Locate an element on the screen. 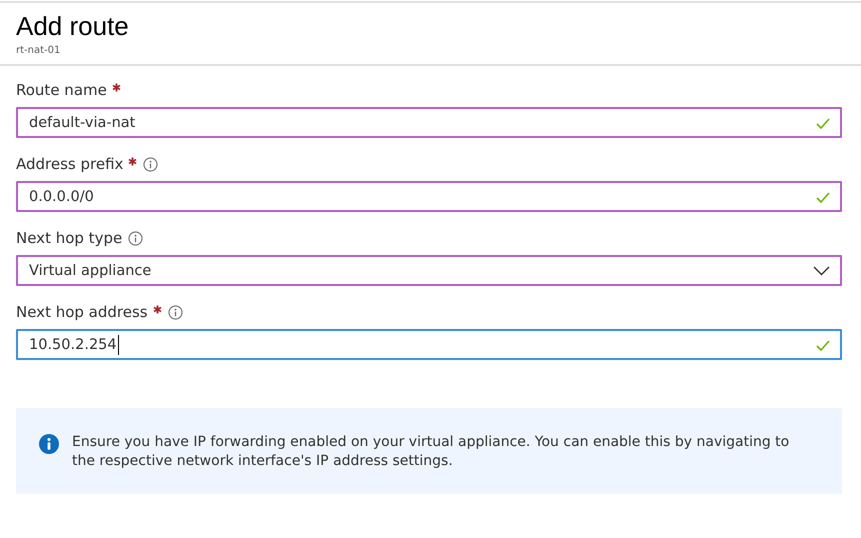 This screenshot has height=538, width=861. info-message: Ensure you have IP forwarding enabled on your virtual appliance. You can enable this by navigating to the respective network interface's IP address settings. is located at coordinates (431, 452).